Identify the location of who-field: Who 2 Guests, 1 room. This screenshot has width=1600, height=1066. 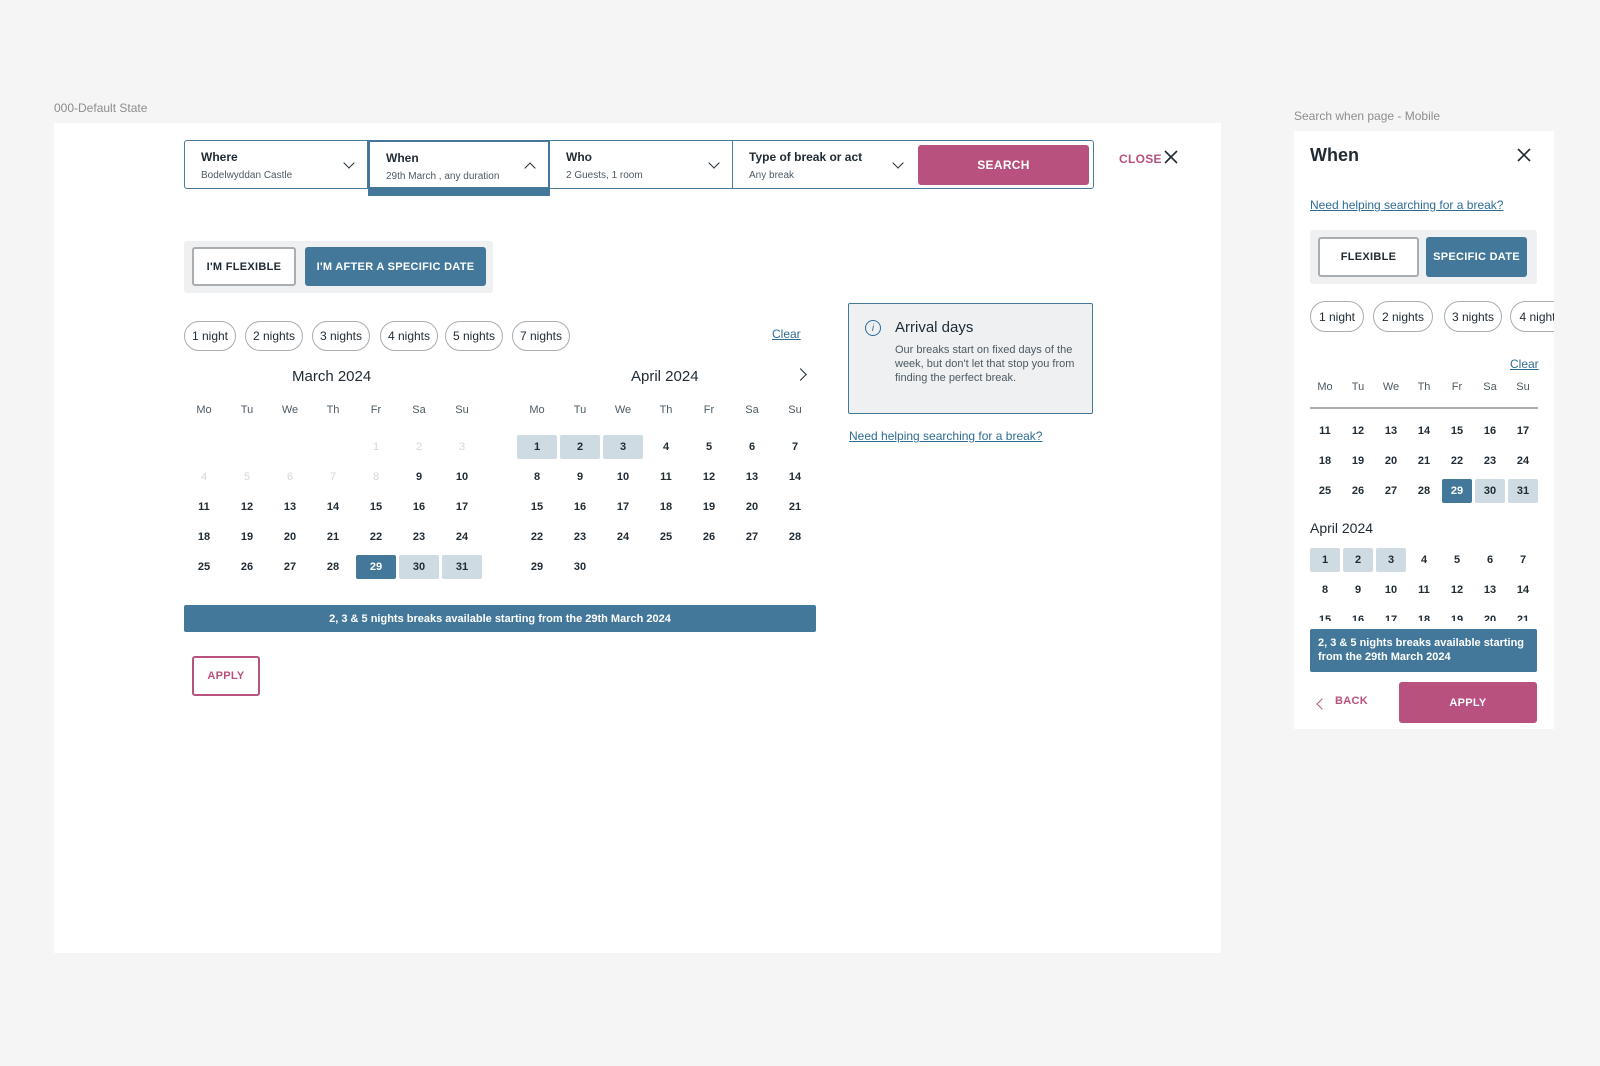
(641, 164).